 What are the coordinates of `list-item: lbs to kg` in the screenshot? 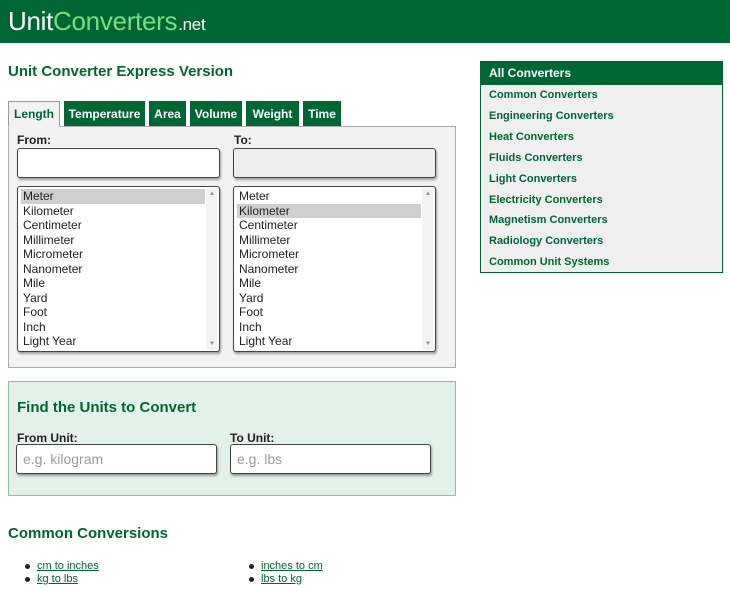 It's located at (285, 579).